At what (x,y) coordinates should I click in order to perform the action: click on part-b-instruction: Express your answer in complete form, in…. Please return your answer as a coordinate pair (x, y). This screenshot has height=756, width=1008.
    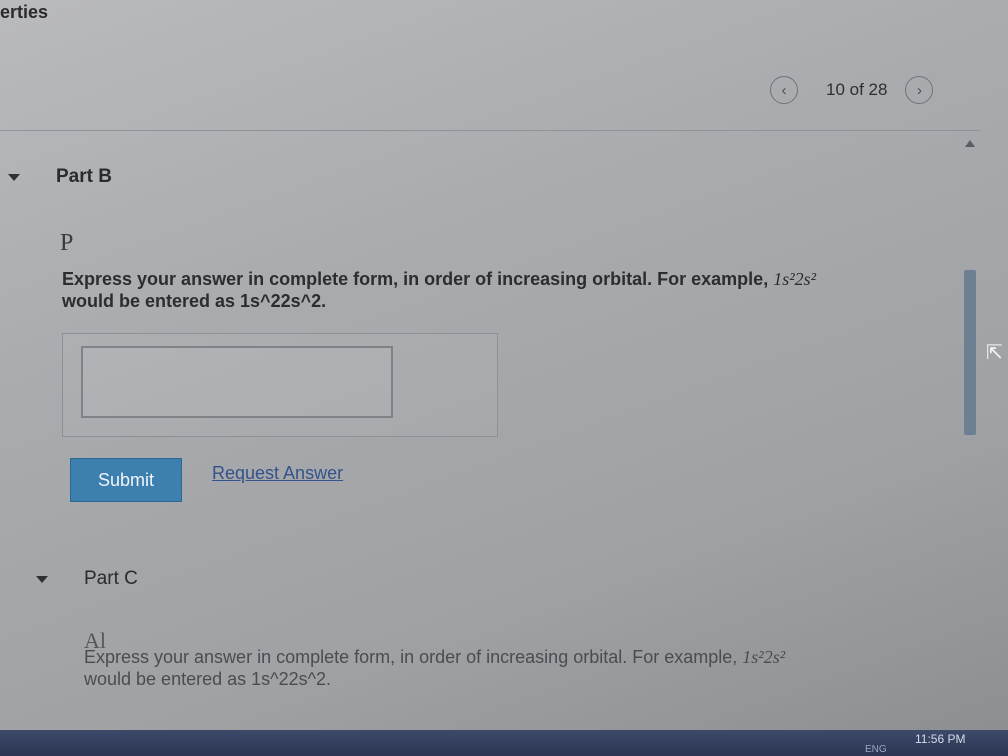
    Looking at the image, I should click on (439, 290).